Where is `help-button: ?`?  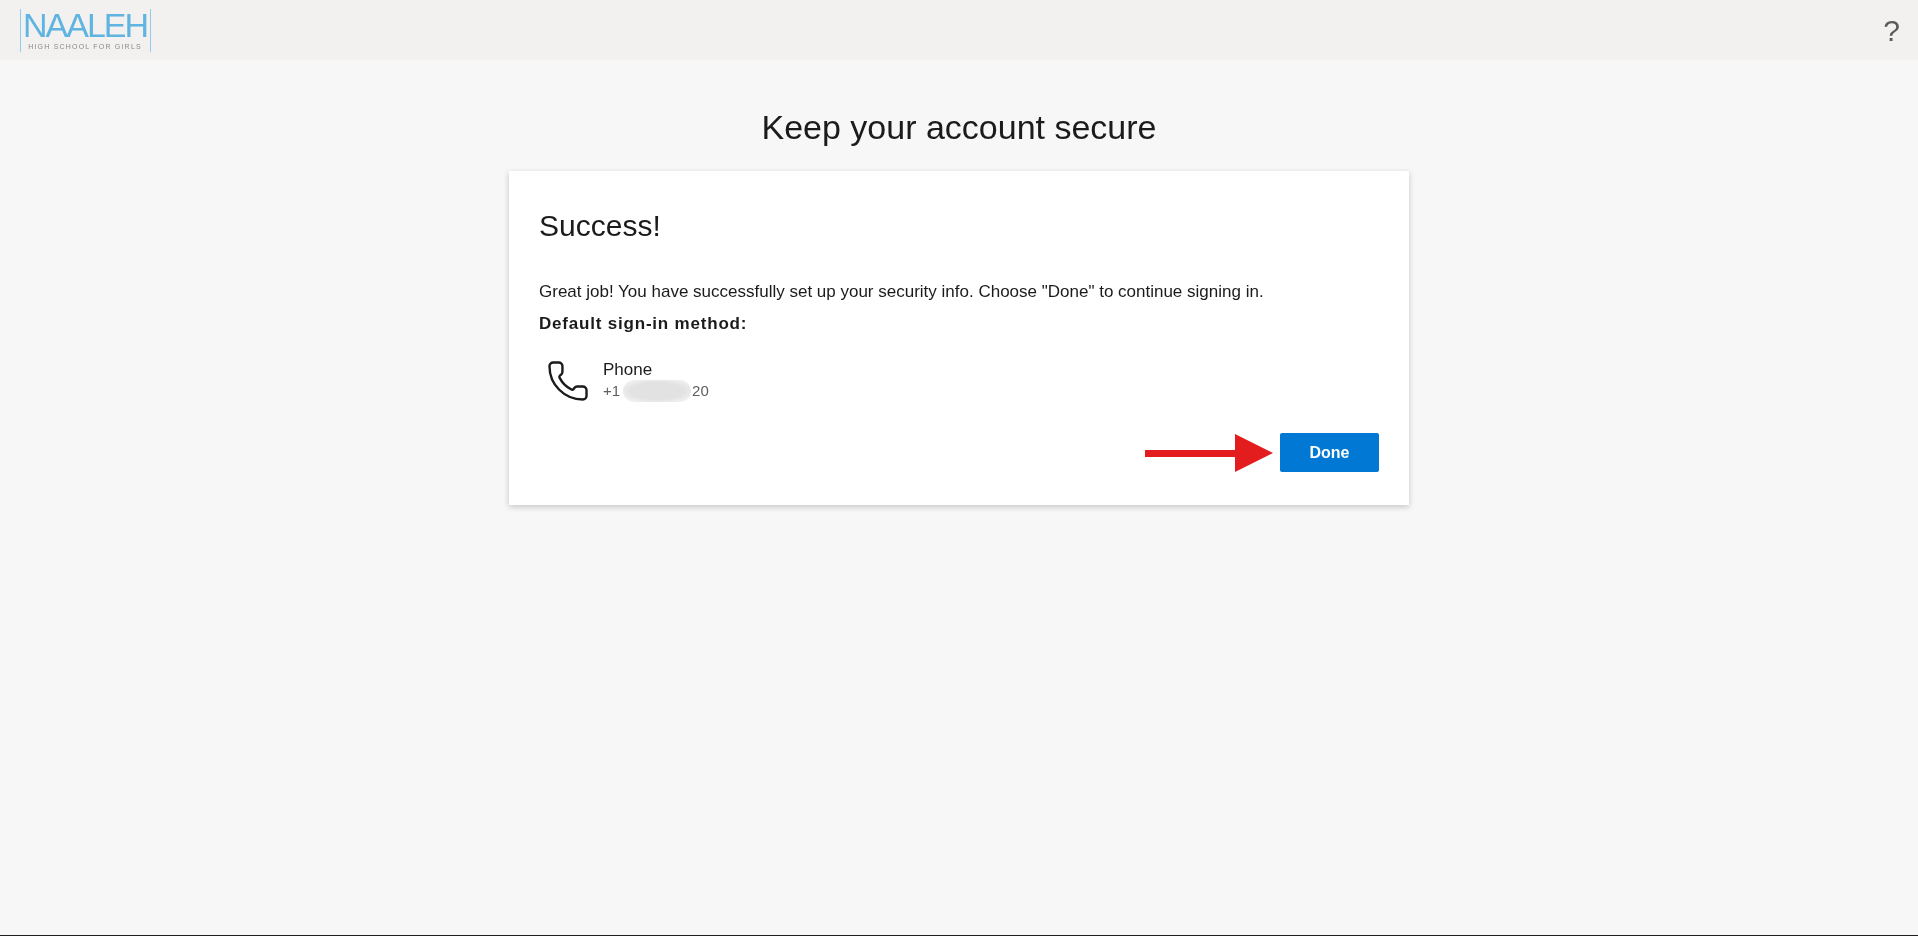
help-button: ? is located at coordinates (1891, 31).